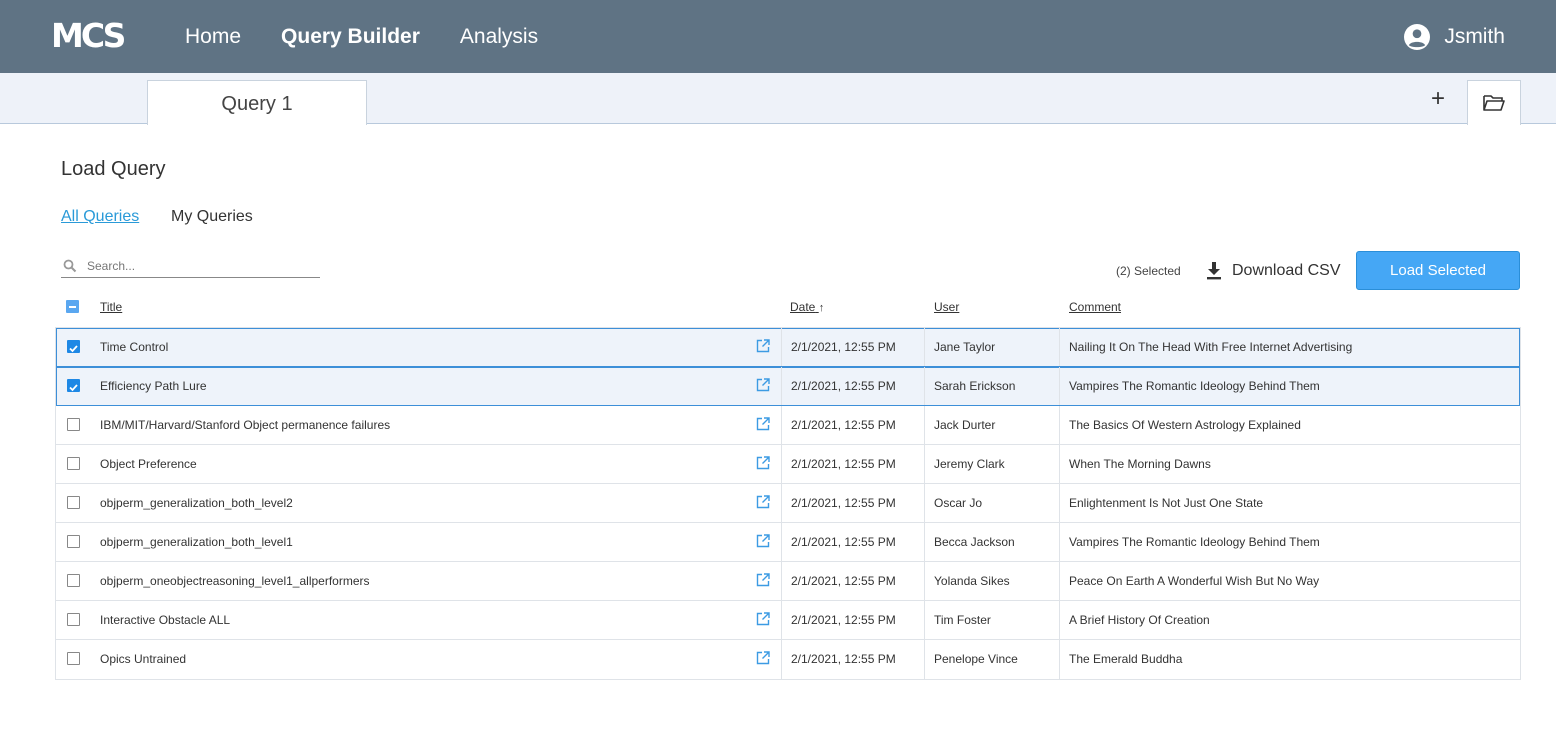 The height and width of the screenshot is (737, 1556). I want to click on search-icon, so click(70, 266).